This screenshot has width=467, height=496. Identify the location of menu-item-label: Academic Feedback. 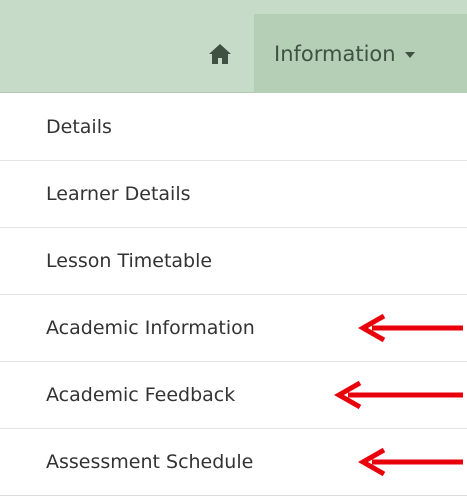
(141, 395).